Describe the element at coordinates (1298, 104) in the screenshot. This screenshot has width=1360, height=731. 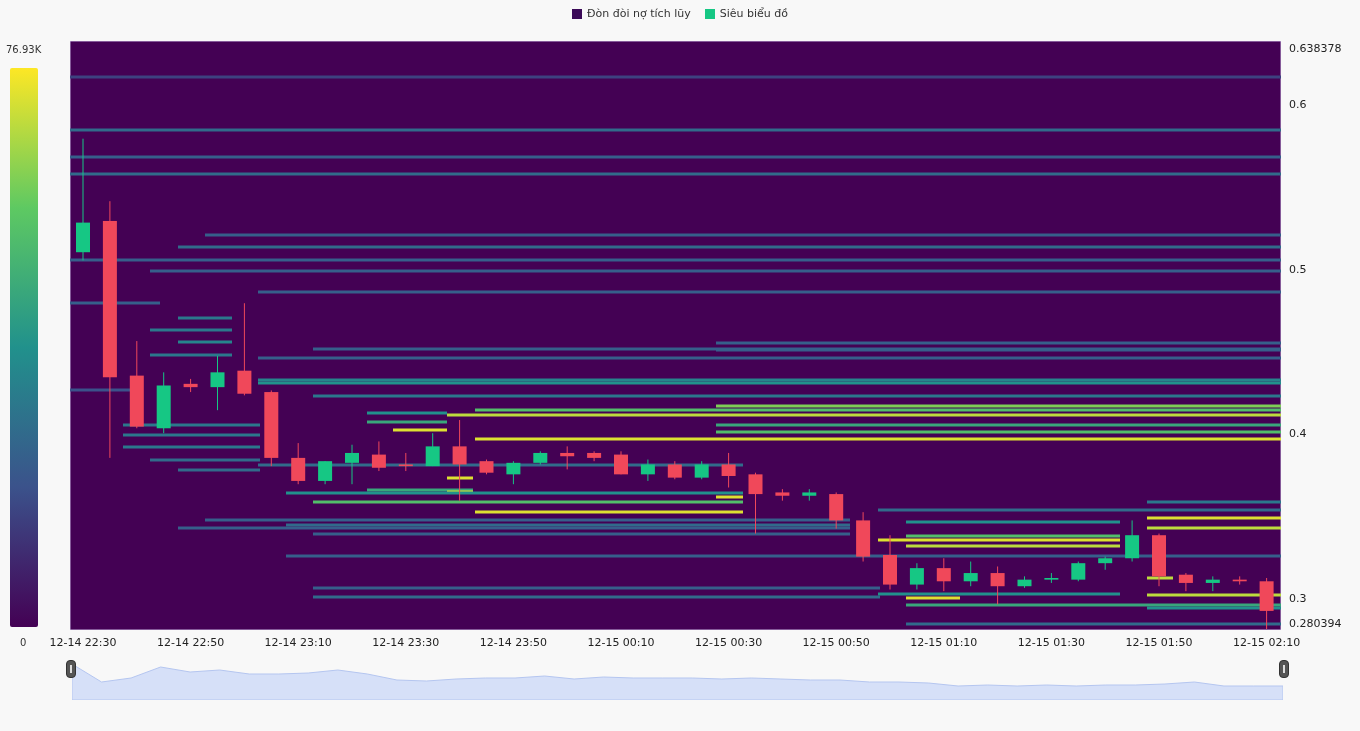
I see `y-axis-label: 0.6` at that location.